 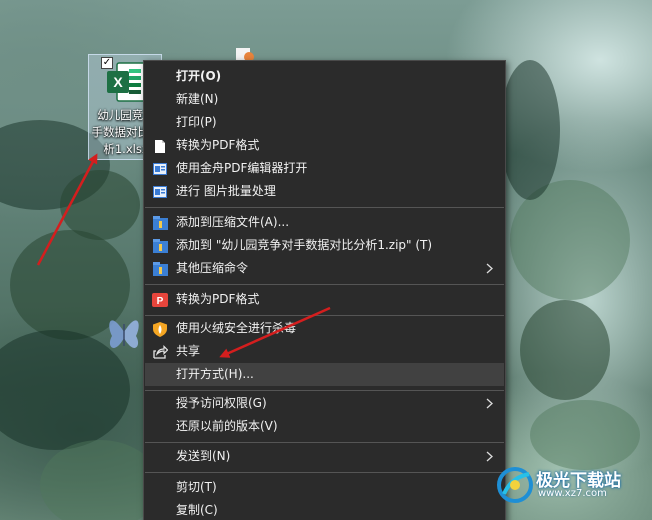 I want to click on menu-item-image-batch: 进行 图片批量处理, so click(x=324, y=191).